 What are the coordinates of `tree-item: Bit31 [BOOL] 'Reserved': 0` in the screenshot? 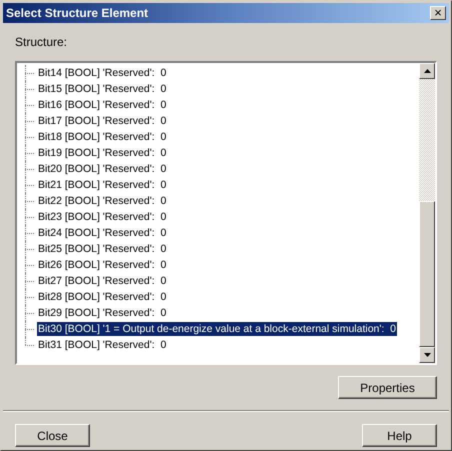 It's located at (102, 345).